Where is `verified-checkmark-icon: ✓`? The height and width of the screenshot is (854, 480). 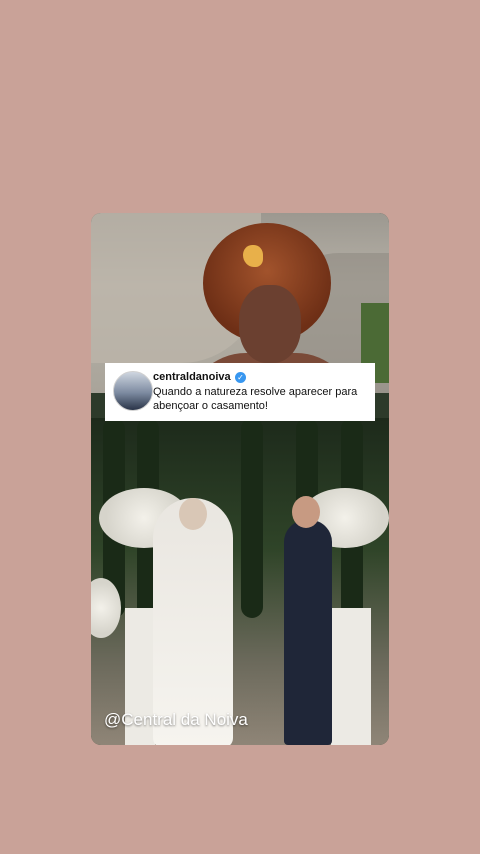 verified-checkmark-icon: ✓ is located at coordinates (240, 377).